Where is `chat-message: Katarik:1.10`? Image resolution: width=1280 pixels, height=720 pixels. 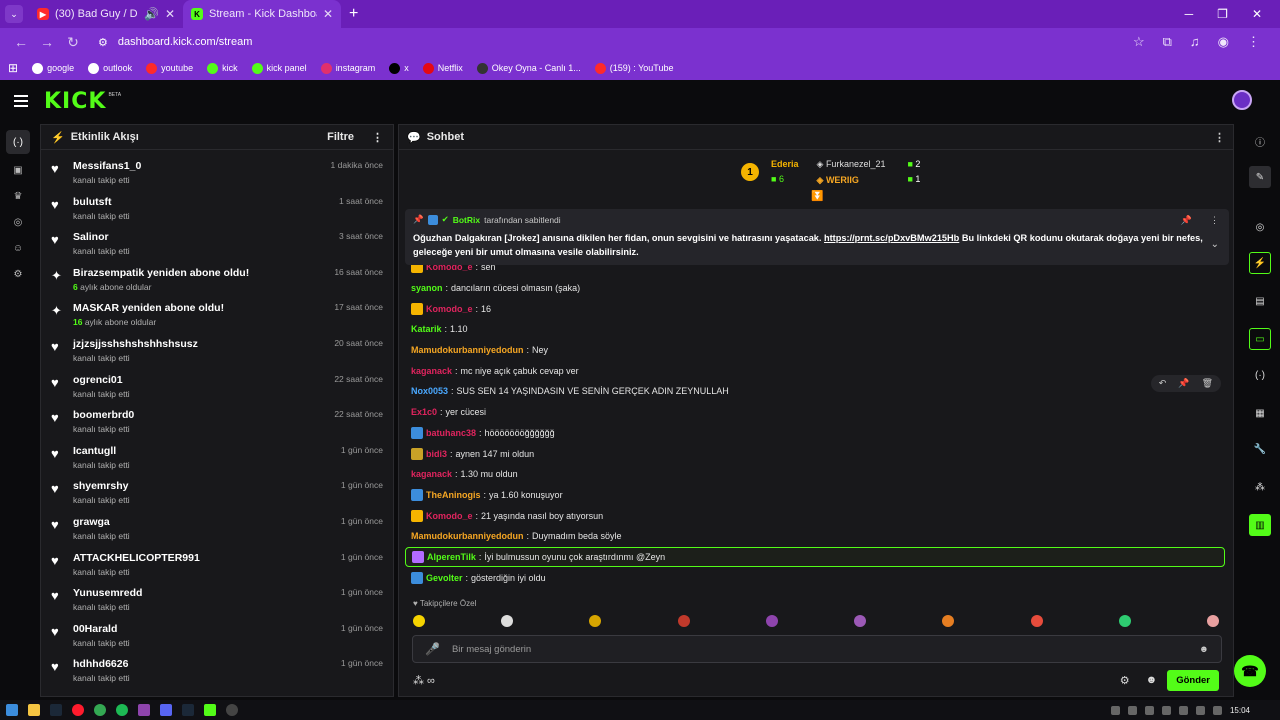 chat-message: Katarik:1.10 is located at coordinates (815, 329).